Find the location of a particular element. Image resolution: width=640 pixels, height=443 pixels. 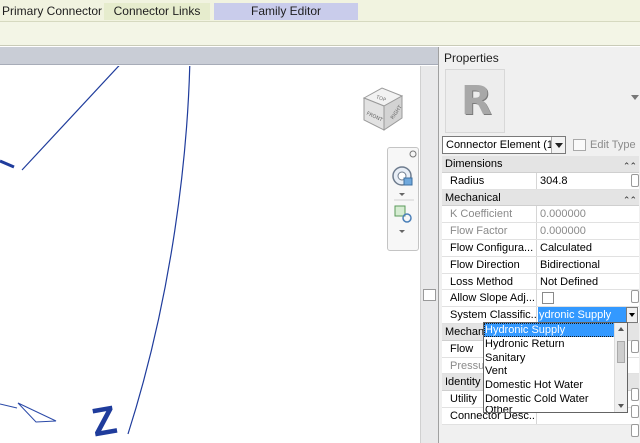

row-value: ydronic Supply is located at coordinates (588, 315).